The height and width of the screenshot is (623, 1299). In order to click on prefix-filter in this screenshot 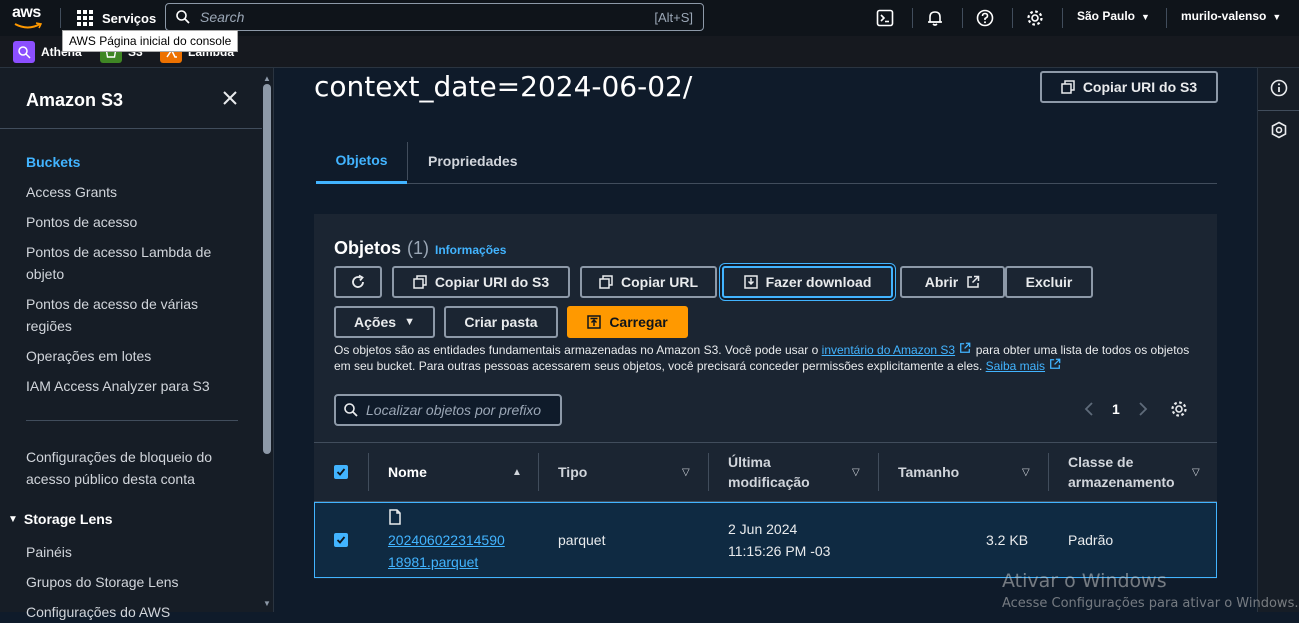, I will do `click(448, 410)`.